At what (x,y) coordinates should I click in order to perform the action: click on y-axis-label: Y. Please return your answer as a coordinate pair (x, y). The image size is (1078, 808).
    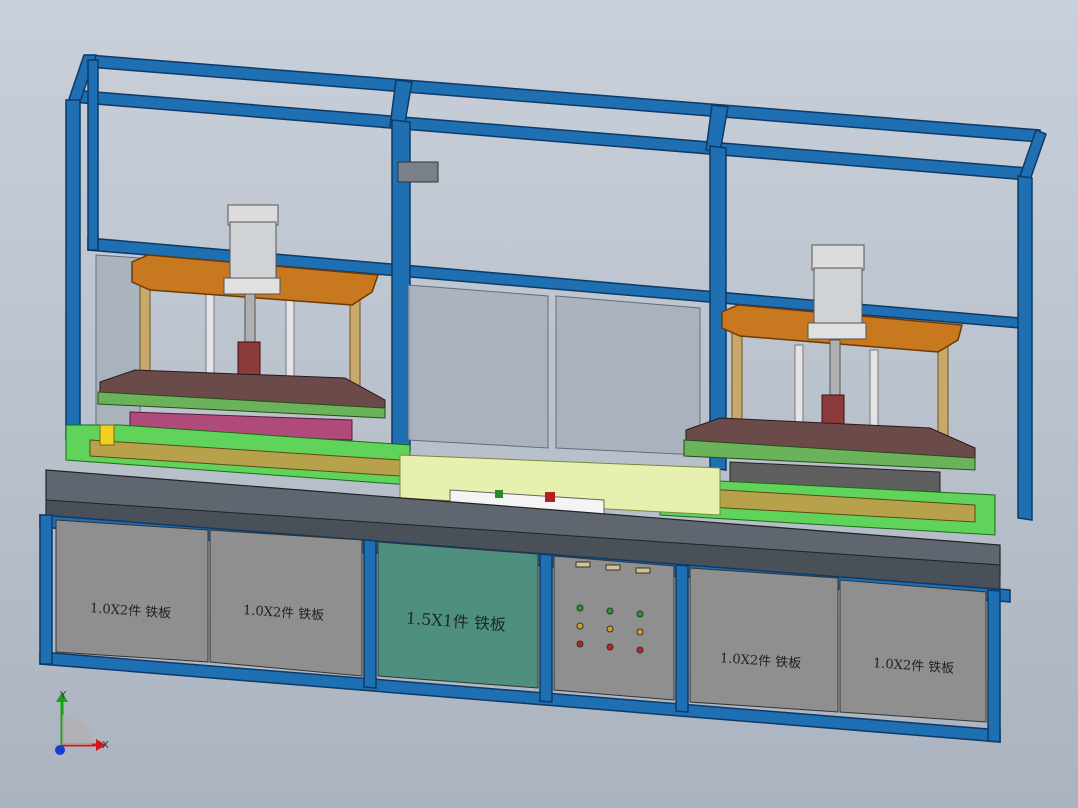
    Looking at the image, I should click on (63, 695).